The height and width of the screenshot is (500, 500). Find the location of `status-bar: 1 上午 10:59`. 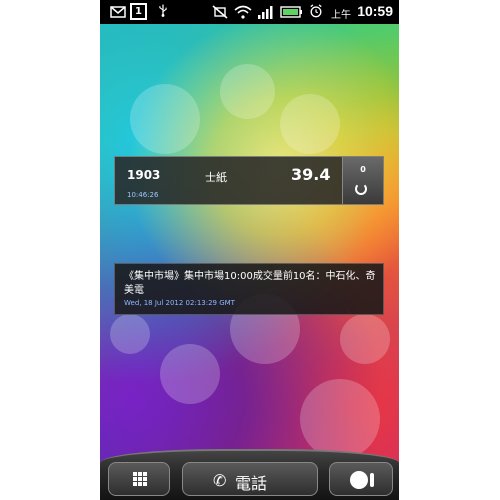

status-bar: 1 上午 10:59 is located at coordinates (249, 12).